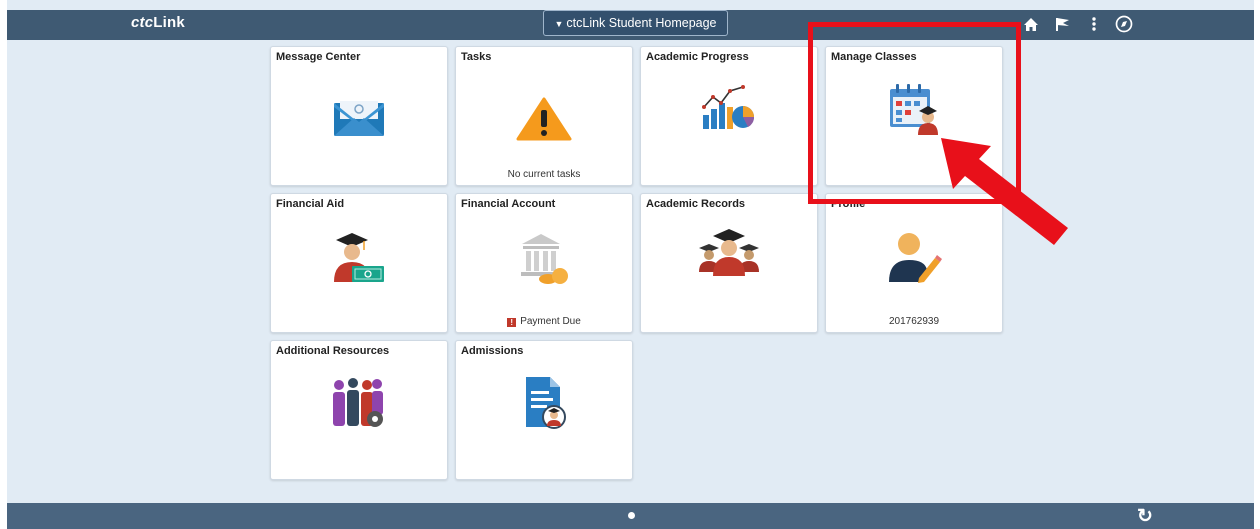  I want to click on navigator-icon, so click(1124, 24).